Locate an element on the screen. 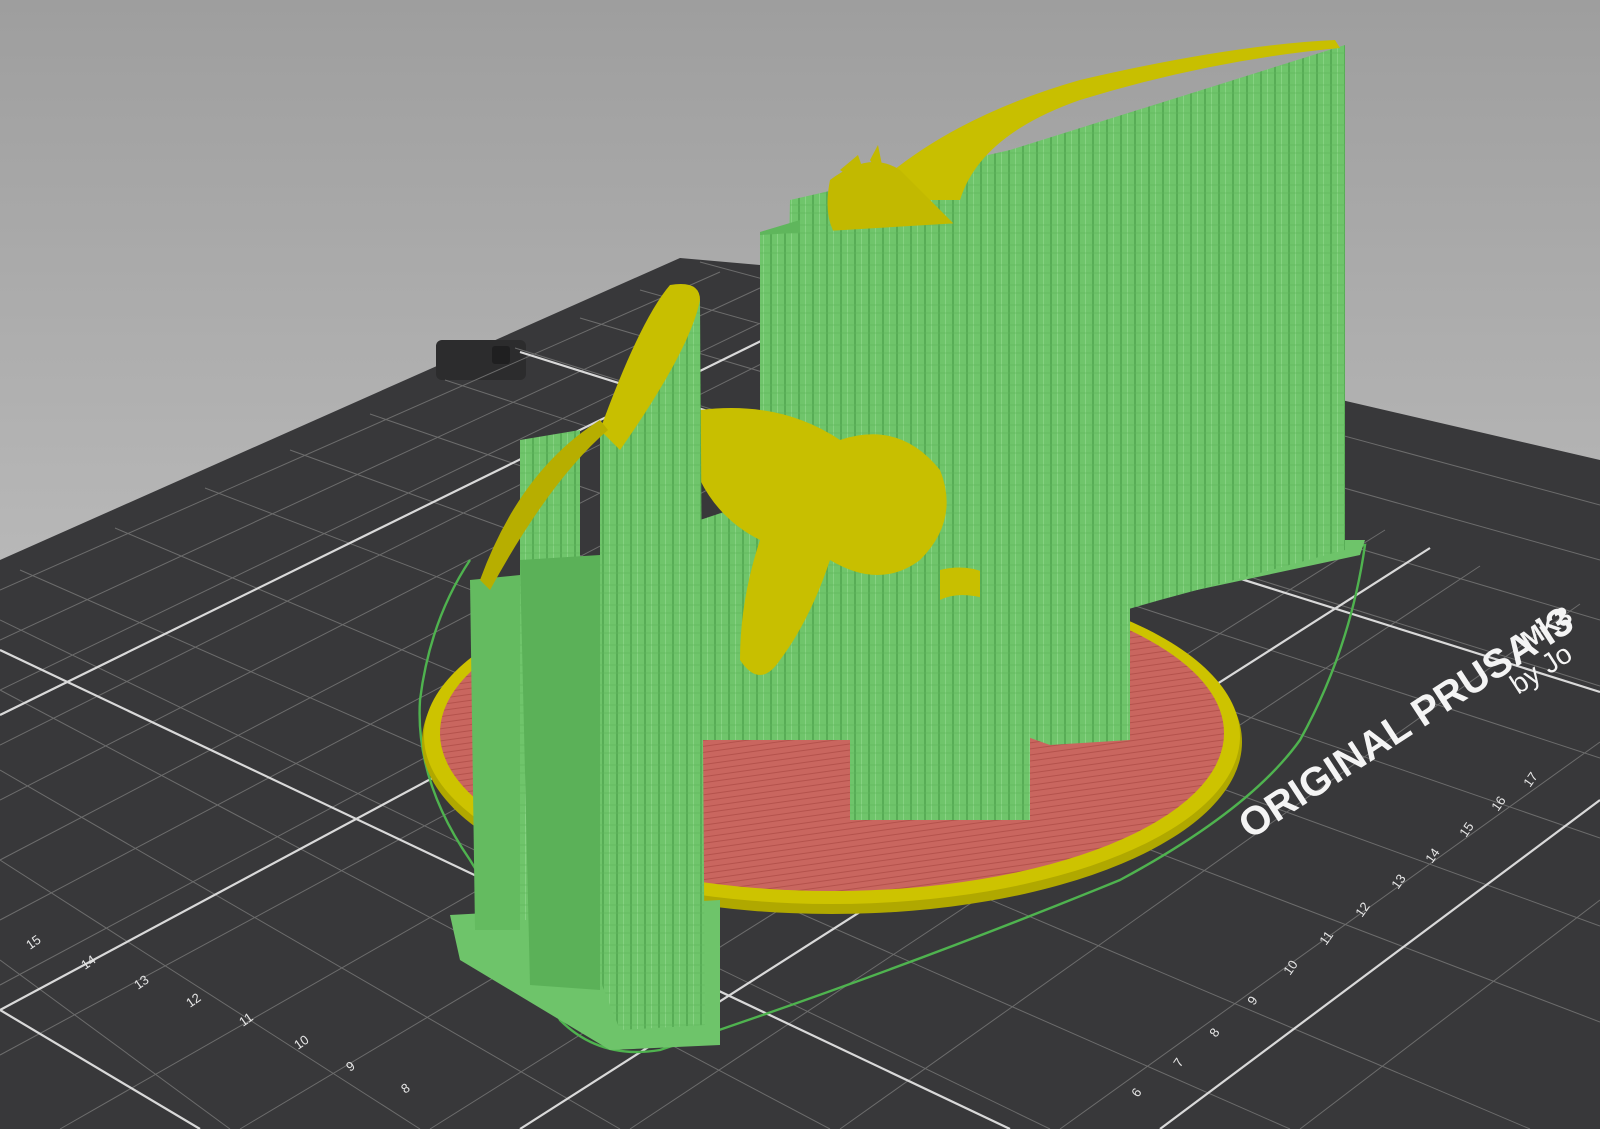  bed-mount-knob-icon is located at coordinates (481, 360).